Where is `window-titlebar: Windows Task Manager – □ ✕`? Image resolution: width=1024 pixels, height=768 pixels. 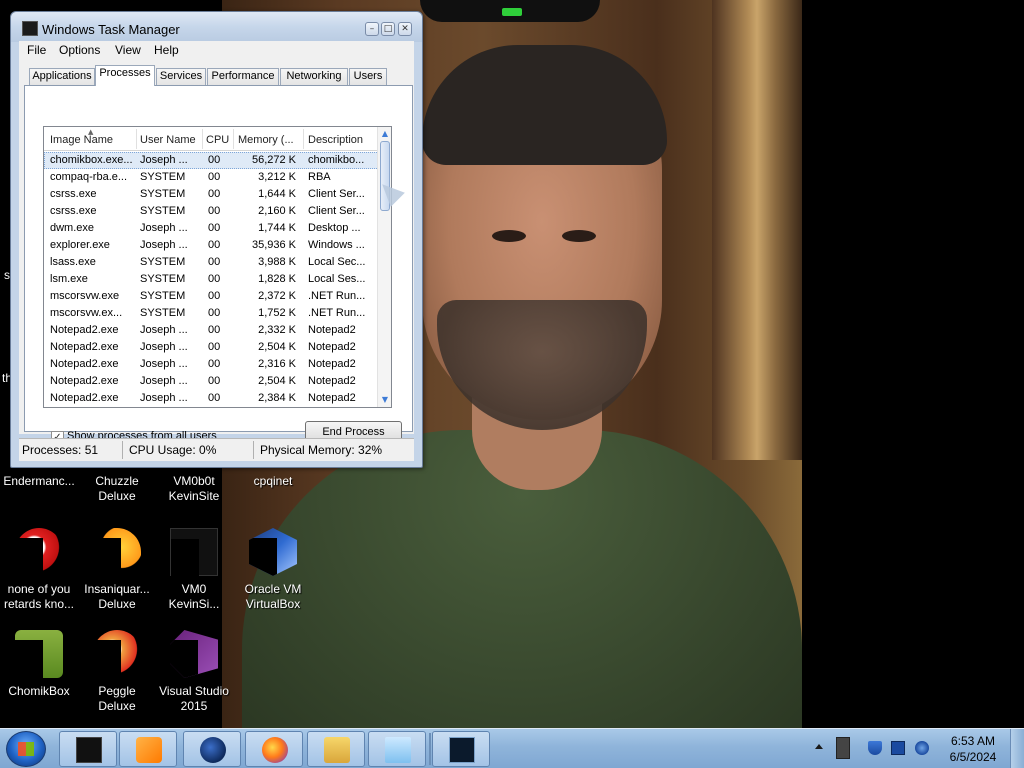 window-titlebar: Windows Task Manager – □ ✕ is located at coordinates (216, 27).